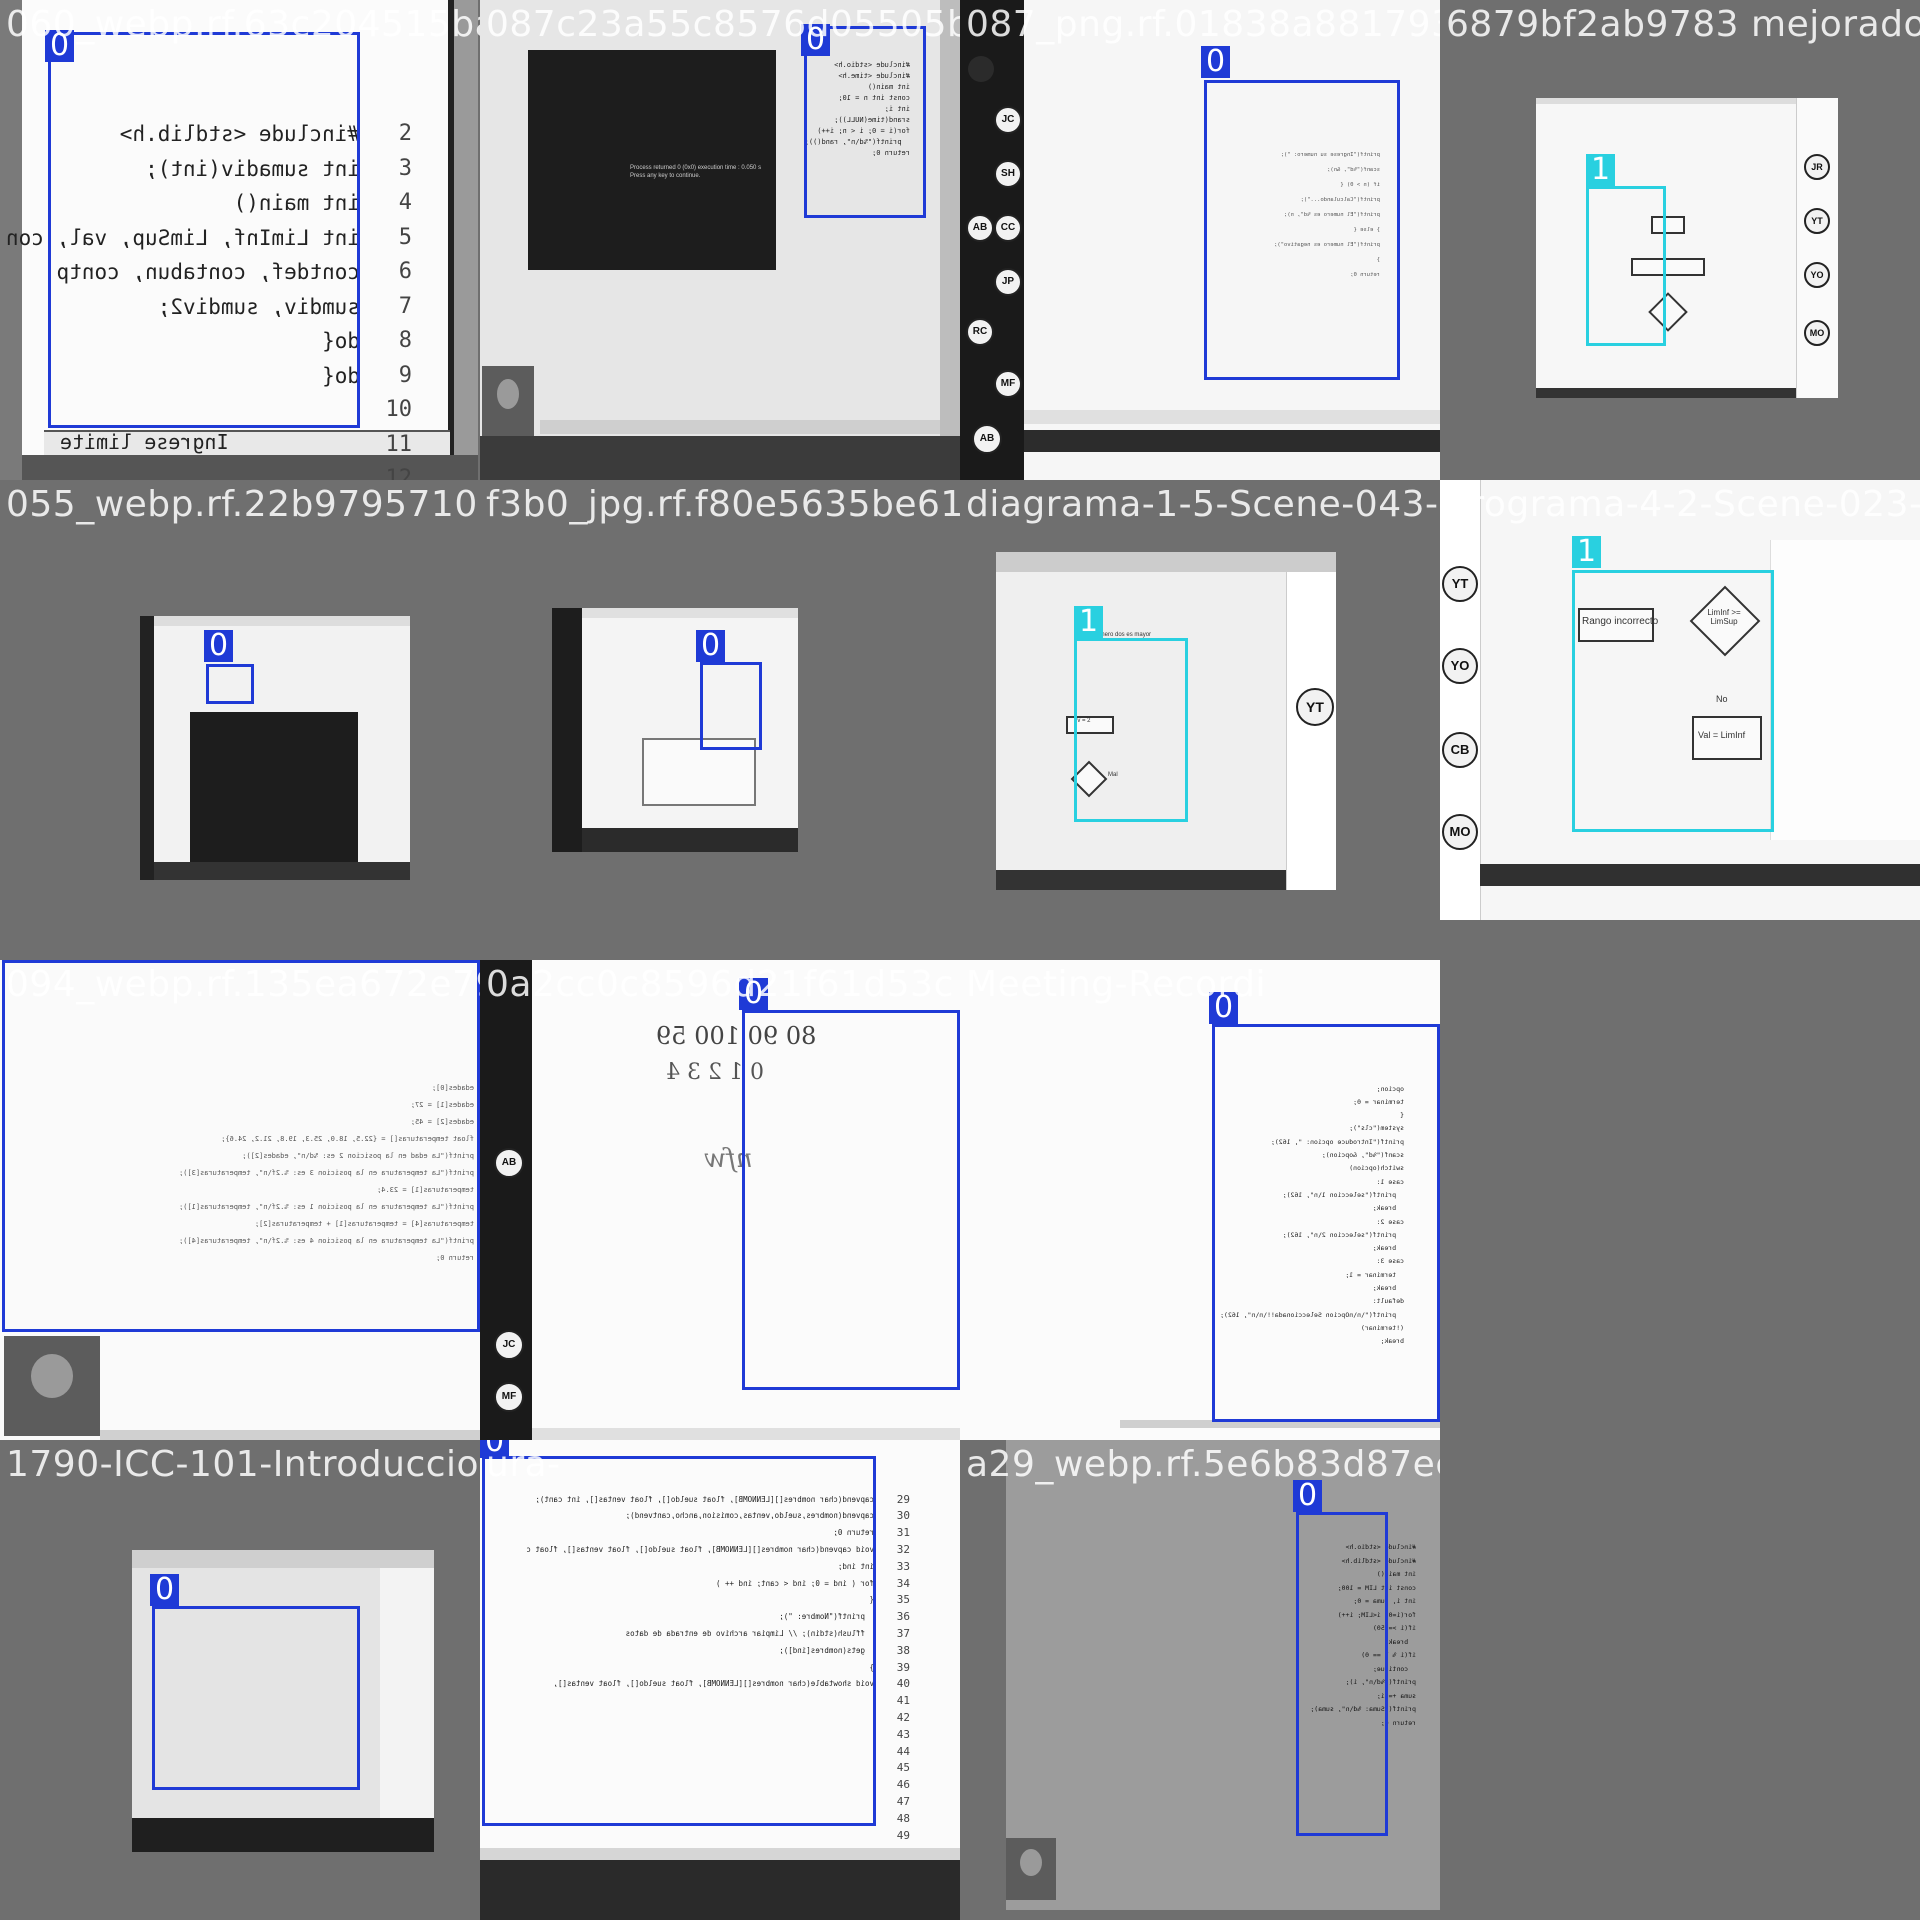 Image resolution: width=1920 pixels, height=1920 pixels. Describe the element at coordinates (1683, 504) in the screenshot. I see `tile-filename: programa-4-2-Scene-023-03_p` at that location.